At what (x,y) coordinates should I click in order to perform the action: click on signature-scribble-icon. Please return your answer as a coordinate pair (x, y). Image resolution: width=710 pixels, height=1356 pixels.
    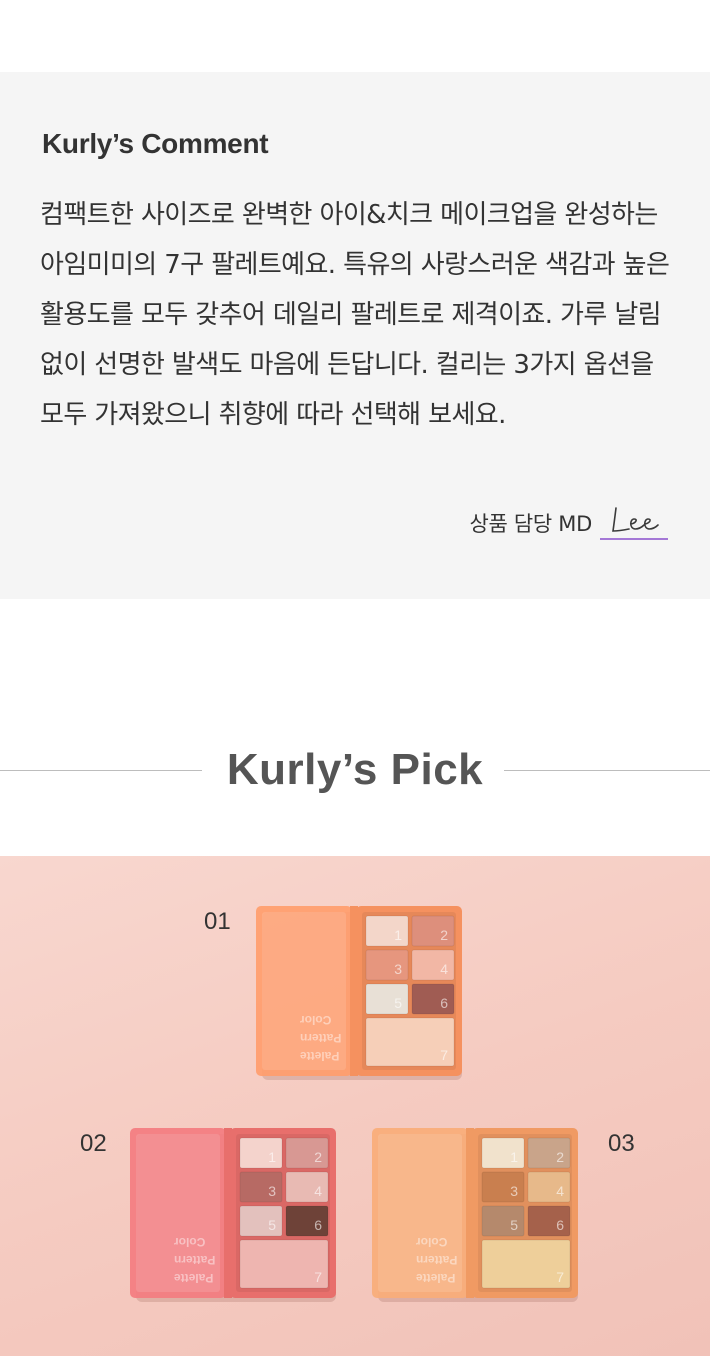
    Looking at the image, I should click on (635, 519).